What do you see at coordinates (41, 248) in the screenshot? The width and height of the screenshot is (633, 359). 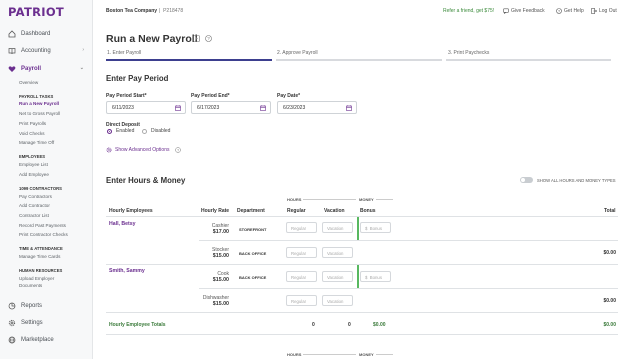 I see `nav-heading-time: TIME & ATTENDANCE` at bounding box center [41, 248].